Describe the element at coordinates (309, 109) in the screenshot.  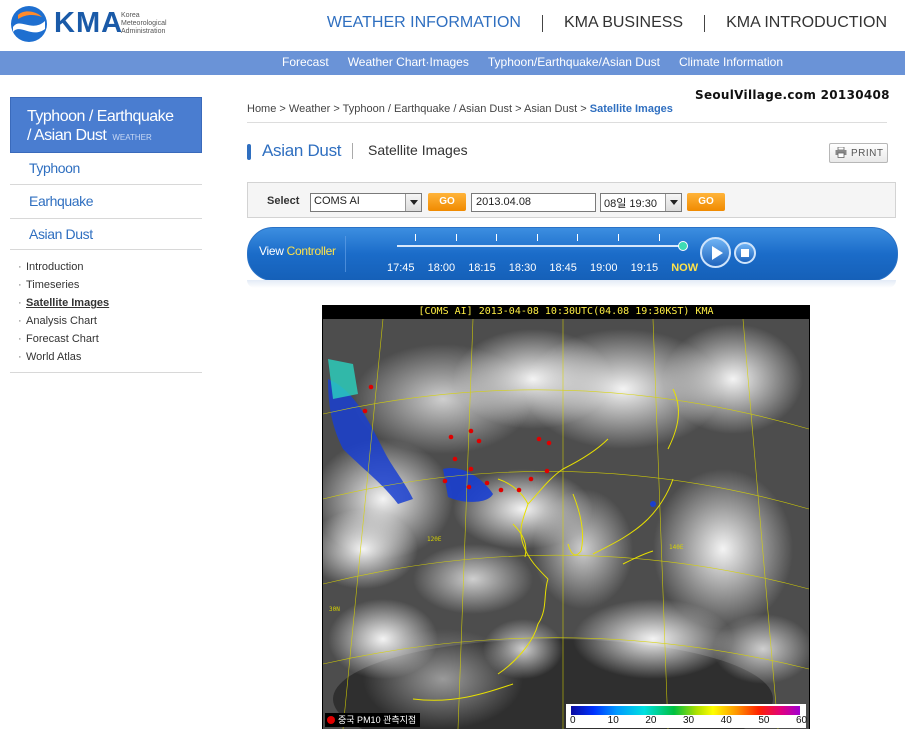
I see `breadcrumb-weather: Weather` at that location.